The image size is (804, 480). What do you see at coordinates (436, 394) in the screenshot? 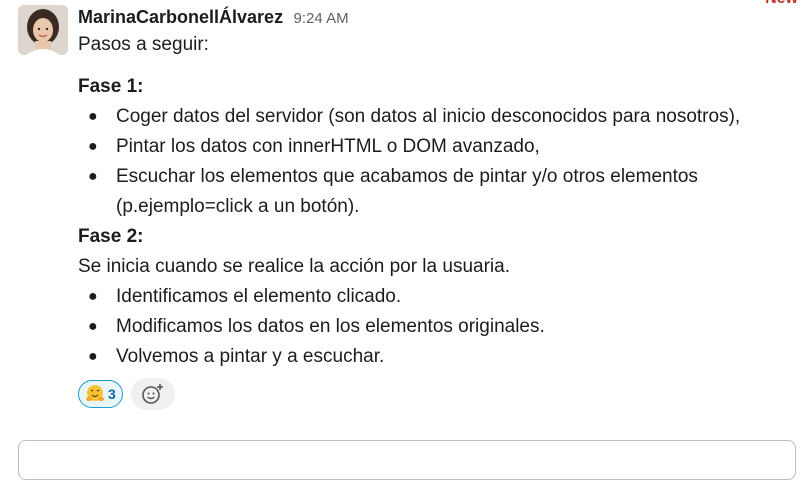
I see `reactions-bar: 3` at bounding box center [436, 394].